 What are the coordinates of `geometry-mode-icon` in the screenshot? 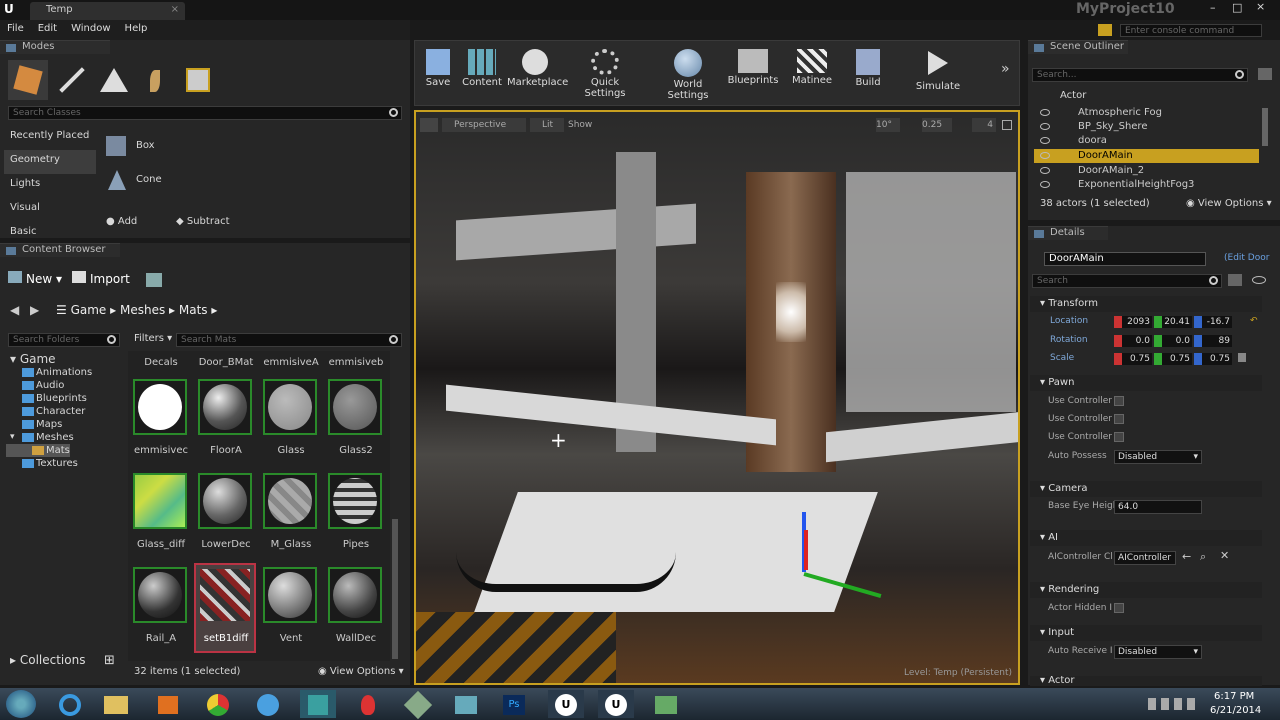 It's located at (198, 80).